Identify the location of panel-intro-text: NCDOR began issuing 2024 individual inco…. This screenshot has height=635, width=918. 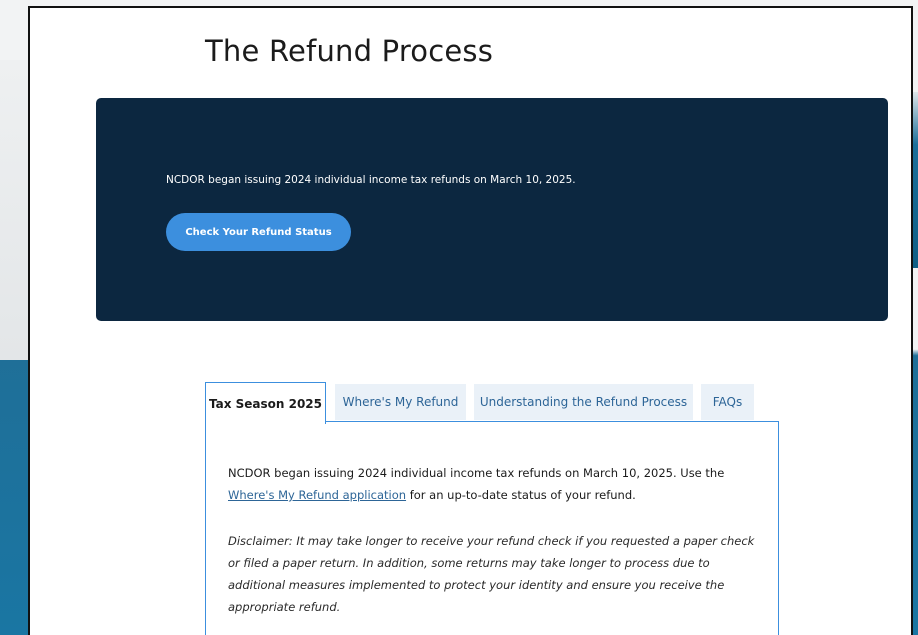
(476, 473).